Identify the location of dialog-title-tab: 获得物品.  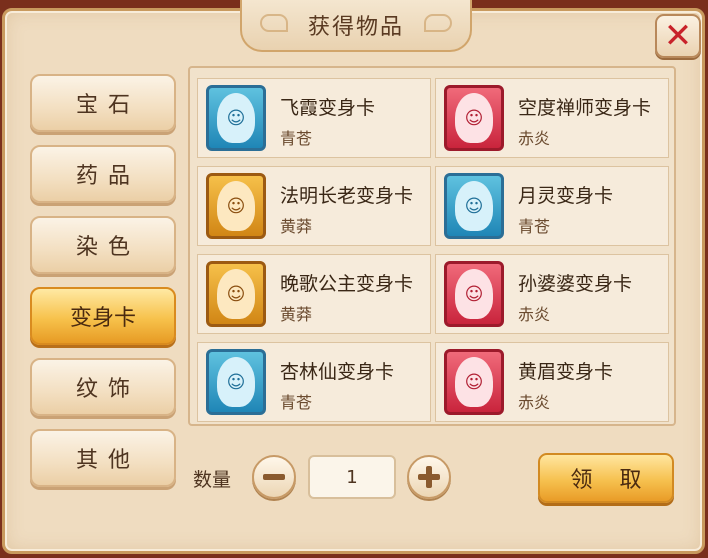
(356, 26).